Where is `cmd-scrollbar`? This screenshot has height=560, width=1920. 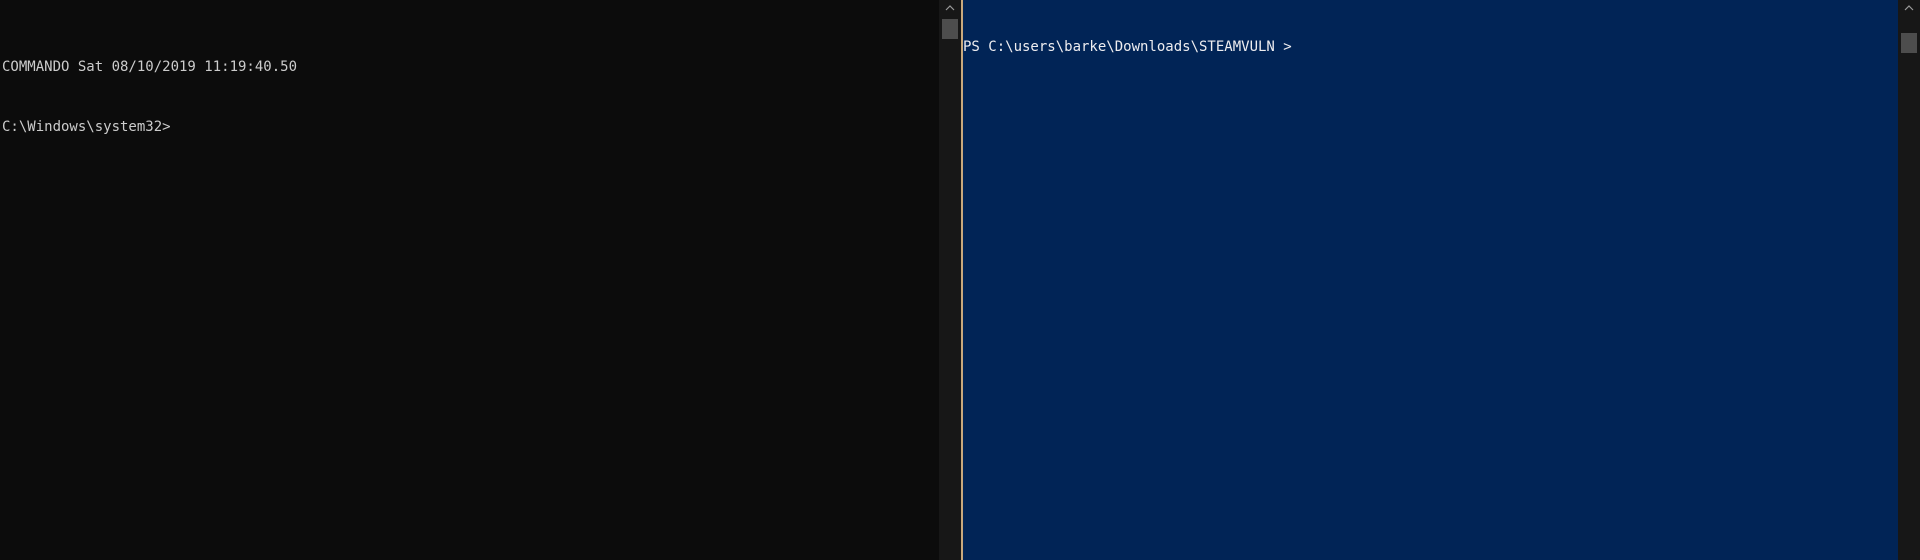 cmd-scrollbar is located at coordinates (950, 280).